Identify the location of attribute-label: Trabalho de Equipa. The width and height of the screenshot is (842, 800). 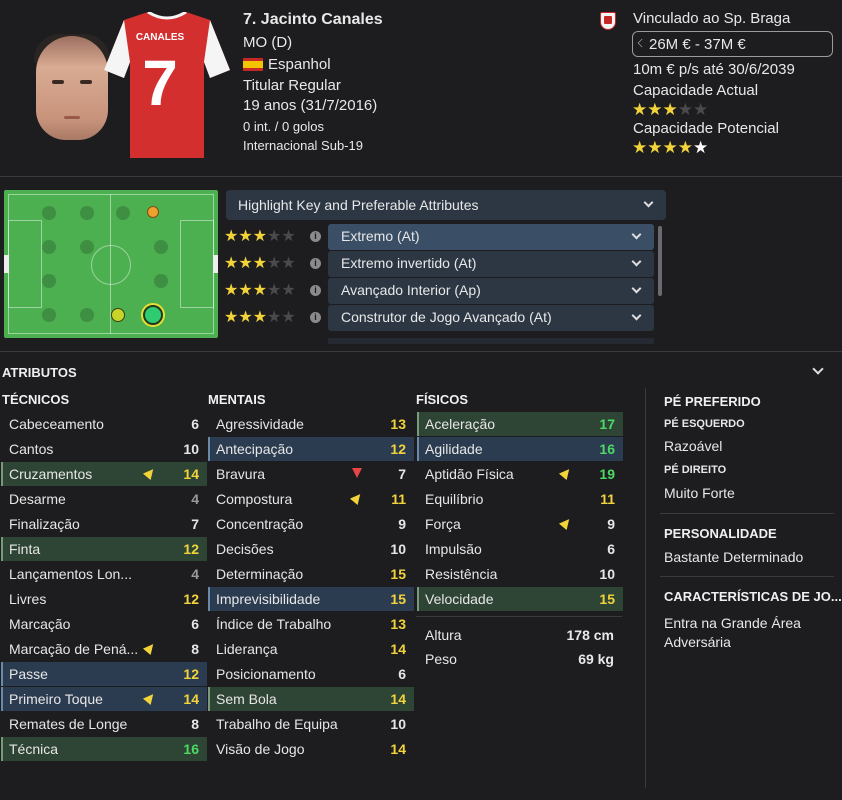
(277, 724).